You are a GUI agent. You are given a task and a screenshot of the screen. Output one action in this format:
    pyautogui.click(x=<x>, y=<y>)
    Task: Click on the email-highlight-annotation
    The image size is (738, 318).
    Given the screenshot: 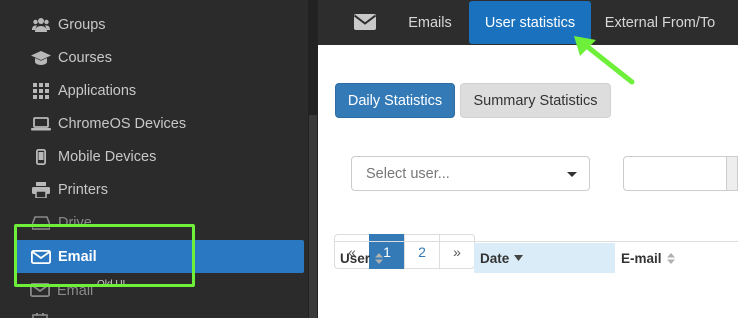 What is the action you would take?
    pyautogui.click(x=104, y=255)
    